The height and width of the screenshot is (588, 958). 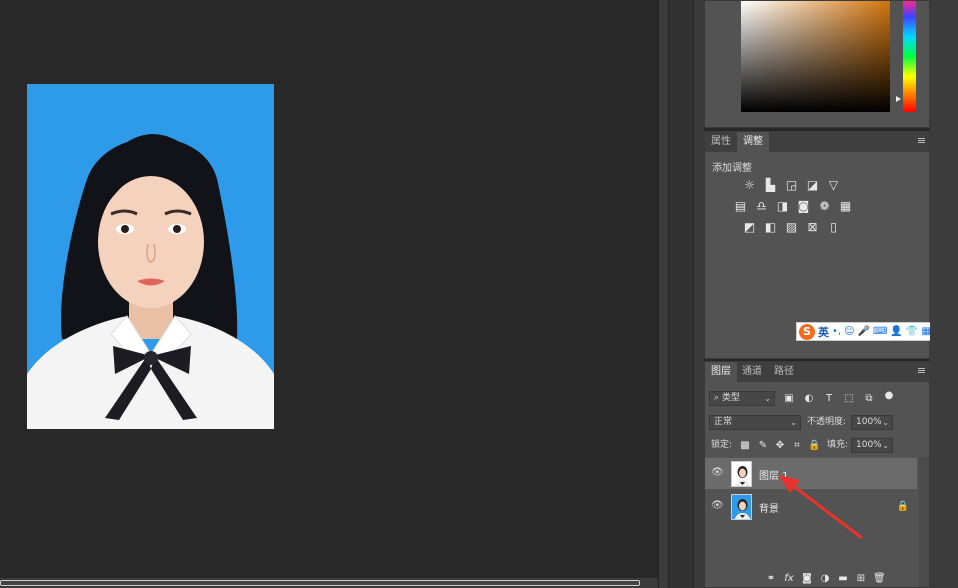 What do you see at coordinates (663, 294) in the screenshot?
I see `canvas-panel-divider` at bounding box center [663, 294].